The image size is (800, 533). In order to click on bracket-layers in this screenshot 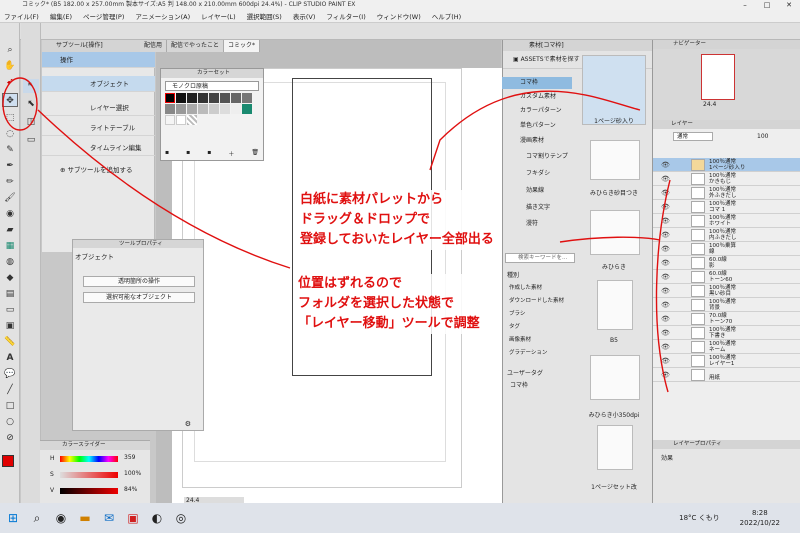, I will do `click(663, 286)`.